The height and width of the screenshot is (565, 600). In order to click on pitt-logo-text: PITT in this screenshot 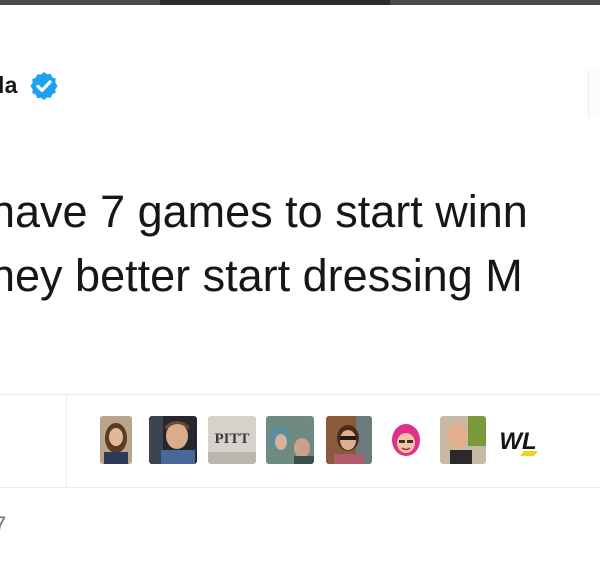, I will do `click(231, 439)`.